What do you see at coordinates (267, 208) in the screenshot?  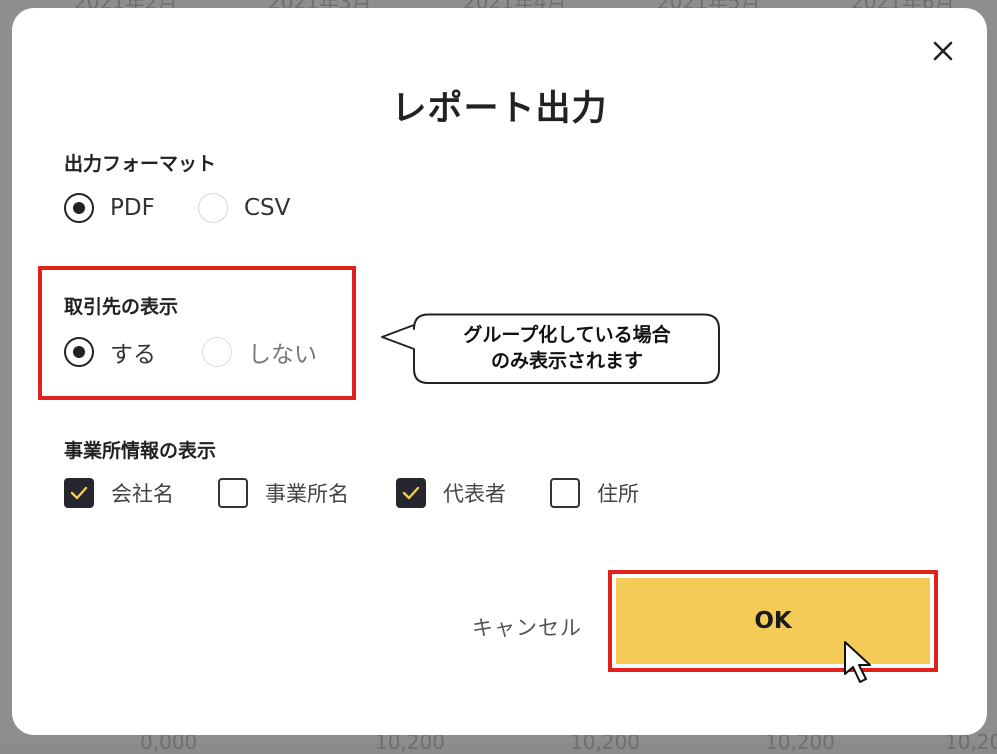 I see `radio-label-csv: CSV` at bounding box center [267, 208].